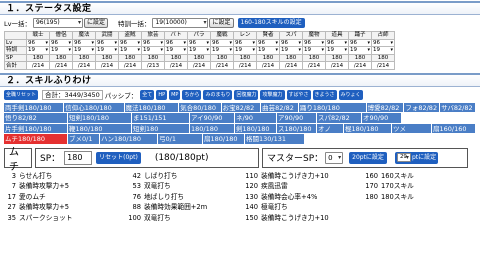 The image size is (480, 267). I want to click on skill-tab: オノ, so click(330, 128).